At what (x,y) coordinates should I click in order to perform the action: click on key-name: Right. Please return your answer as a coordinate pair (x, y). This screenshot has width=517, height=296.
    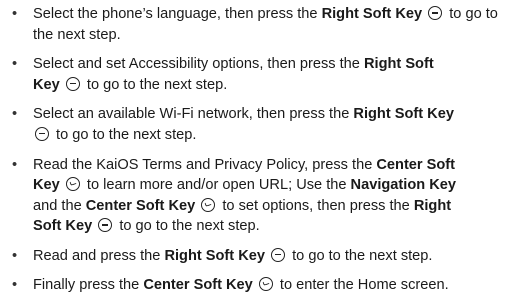
    Looking at the image, I should click on (432, 205).